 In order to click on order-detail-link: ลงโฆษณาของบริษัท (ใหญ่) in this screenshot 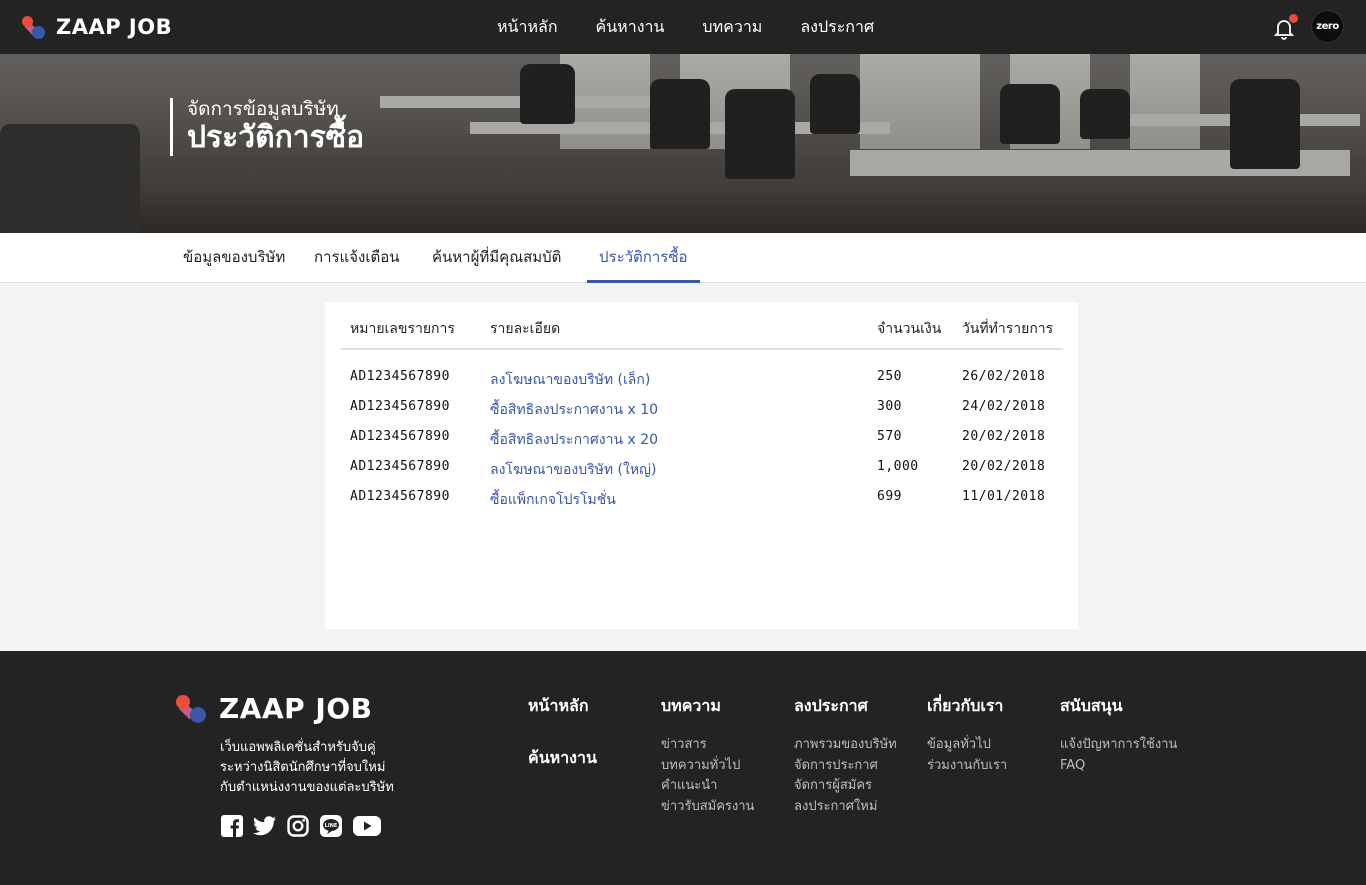, I will do `click(573, 470)`.